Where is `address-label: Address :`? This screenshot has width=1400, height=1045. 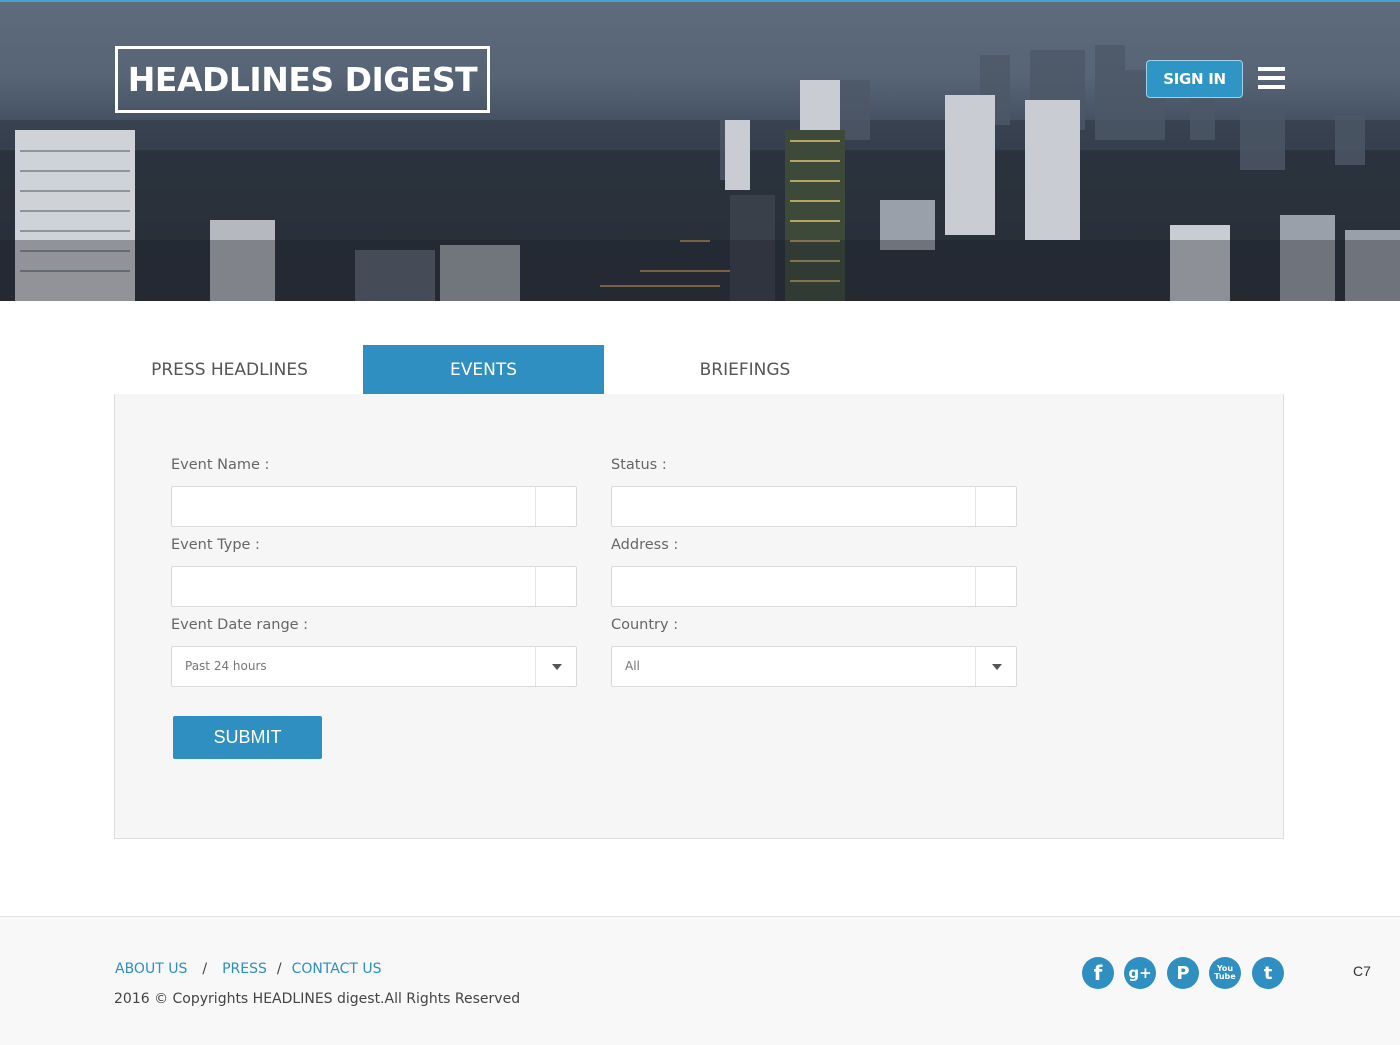 address-label: Address : is located at coordinates (645, 545).